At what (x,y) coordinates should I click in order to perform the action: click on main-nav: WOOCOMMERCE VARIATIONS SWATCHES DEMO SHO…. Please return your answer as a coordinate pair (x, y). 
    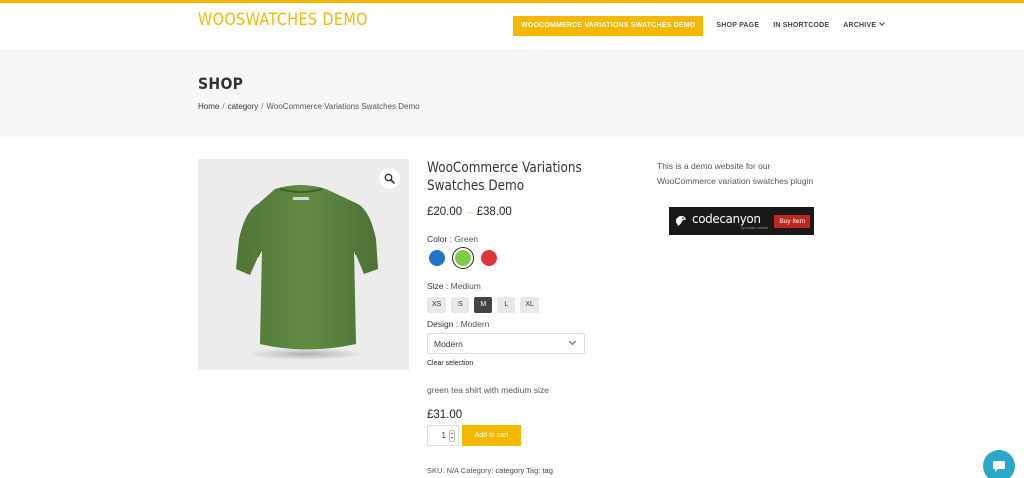
    Looking at the image, I should click on (702, 26).